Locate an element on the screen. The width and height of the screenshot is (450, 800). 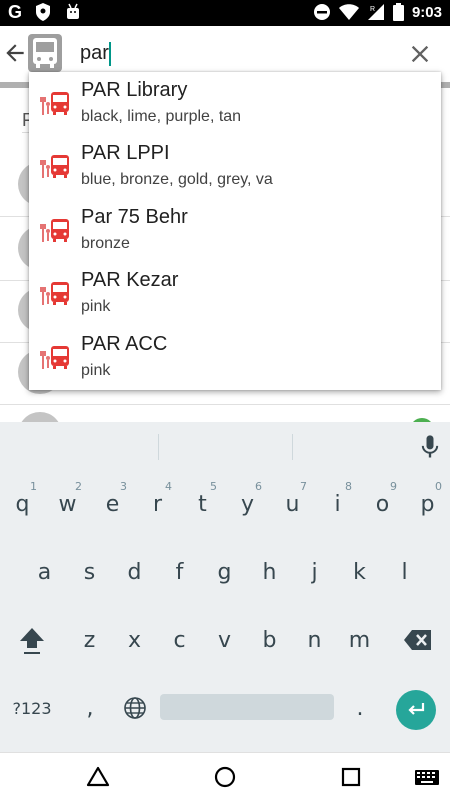
key-label: r is located at coordinates (157, 504).